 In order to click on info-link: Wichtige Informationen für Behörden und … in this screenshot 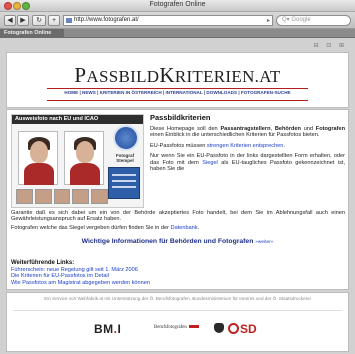, I will do `click(177, 241)`.